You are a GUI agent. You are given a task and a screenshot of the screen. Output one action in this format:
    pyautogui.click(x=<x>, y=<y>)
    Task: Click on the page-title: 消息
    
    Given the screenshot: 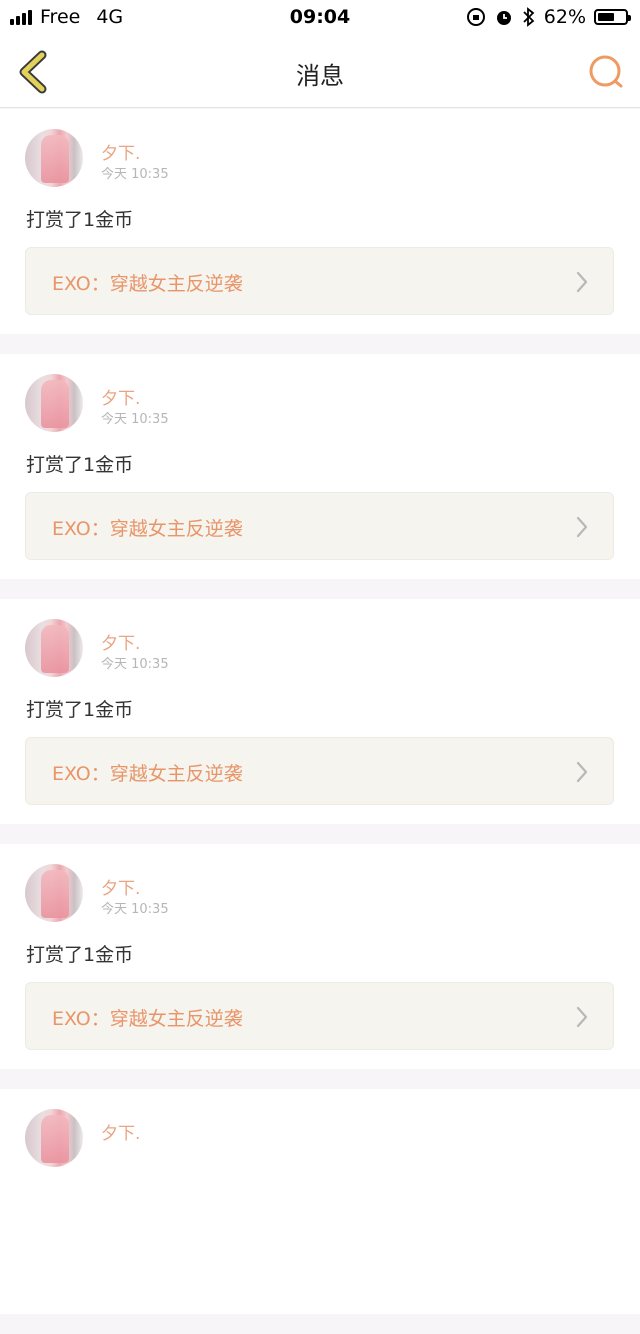 What is the action you would take?
    pyautogui.click(x=320, y=76)
    